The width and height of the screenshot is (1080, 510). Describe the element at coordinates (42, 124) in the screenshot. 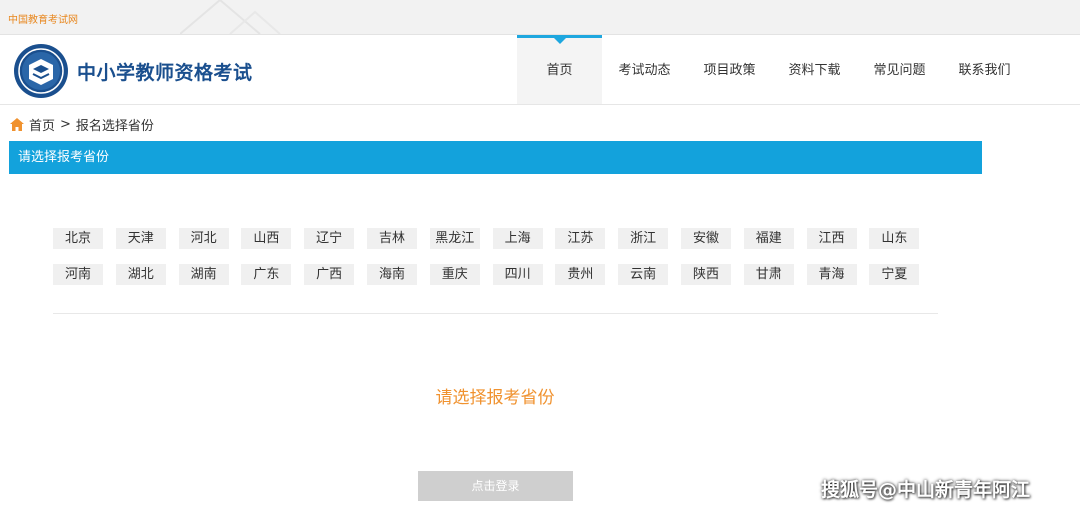

I see `breadcrumb-home: 首页` at that location.